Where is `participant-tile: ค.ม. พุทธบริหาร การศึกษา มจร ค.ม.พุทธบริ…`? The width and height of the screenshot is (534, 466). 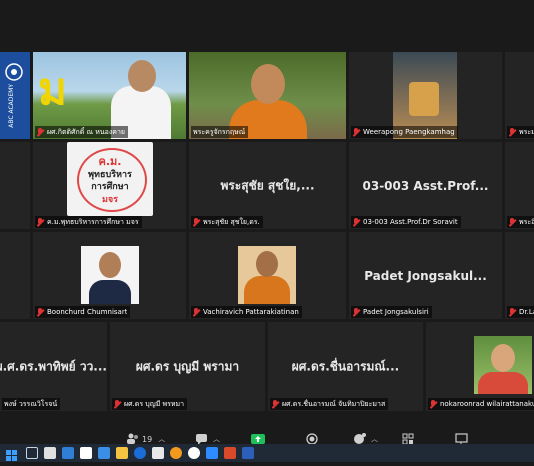 participant-tile: ค.ม. พุทธบริหาร การศึกษา มจร ค.ม.พุทธบริ… is located at coordinates (109, 185).